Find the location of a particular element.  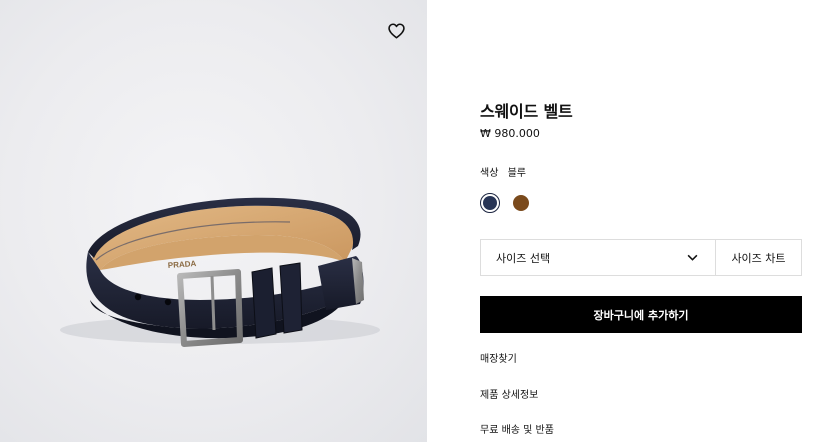

color-info: 색상 블루 is located at coordinates (503, 171).